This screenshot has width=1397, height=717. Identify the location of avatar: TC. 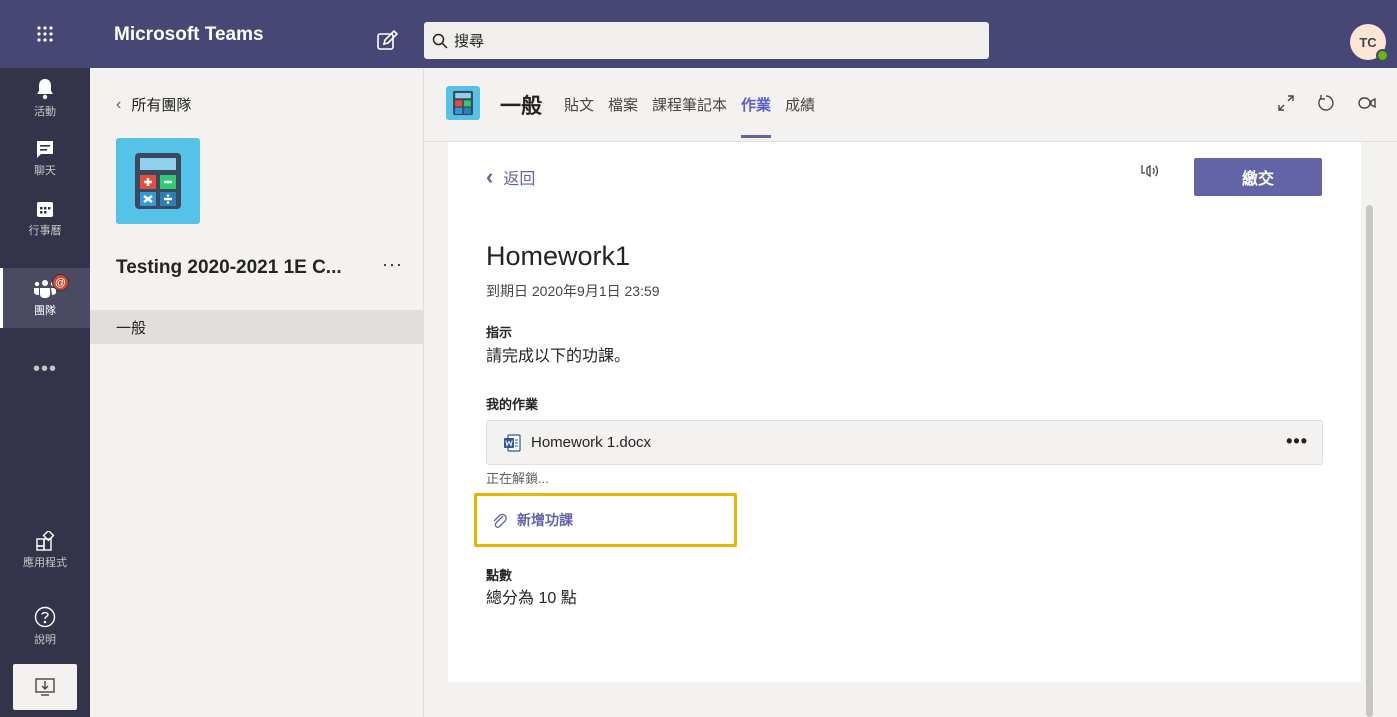
(1369, 43).